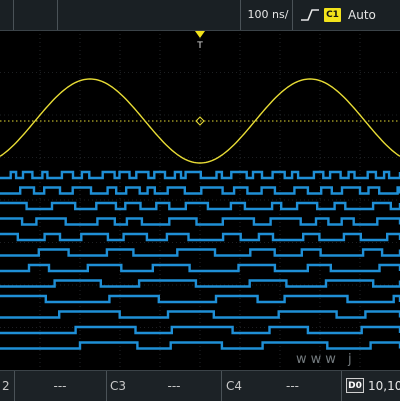  Describe the element at coordinates (6, 386) in the screenshot. I see `channel-2-label: 2` at that location.